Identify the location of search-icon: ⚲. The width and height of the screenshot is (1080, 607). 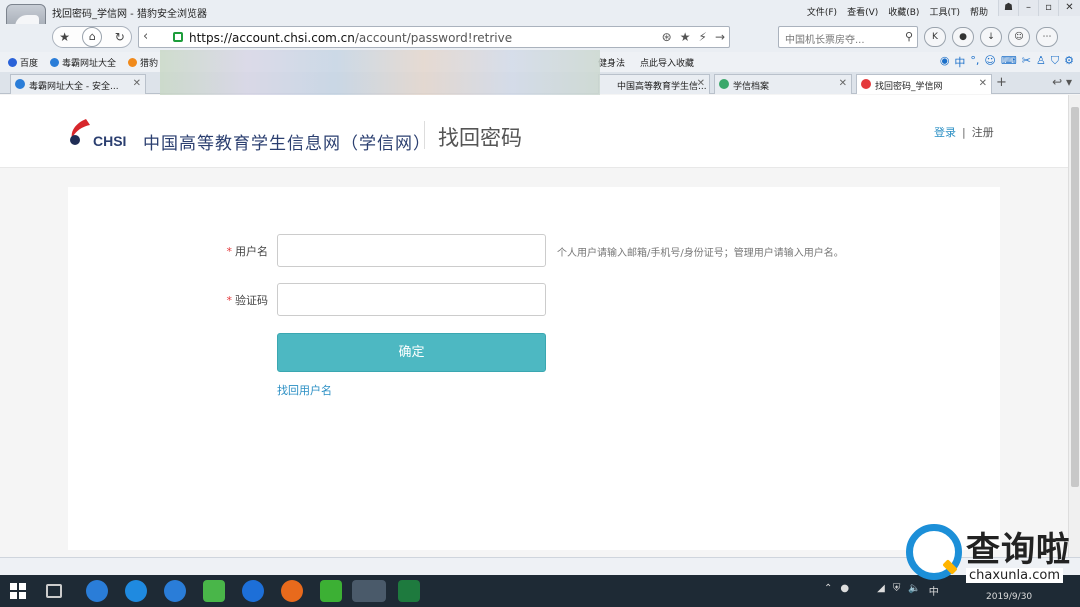
(909, 36).